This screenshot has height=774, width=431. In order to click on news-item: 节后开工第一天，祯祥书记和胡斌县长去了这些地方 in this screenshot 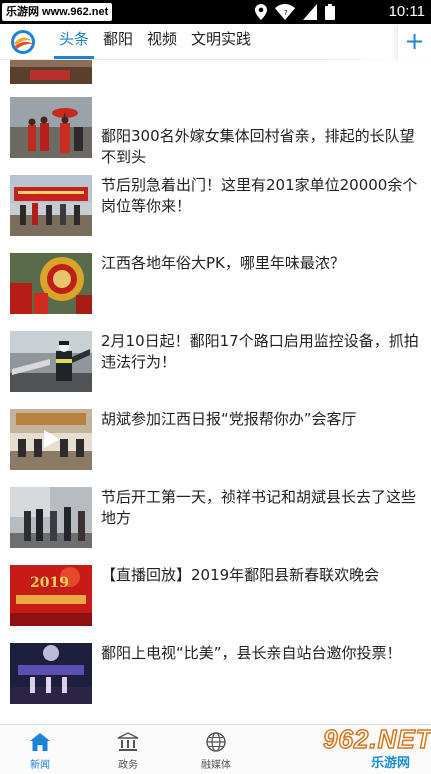, I will do `click(215, 521)`.